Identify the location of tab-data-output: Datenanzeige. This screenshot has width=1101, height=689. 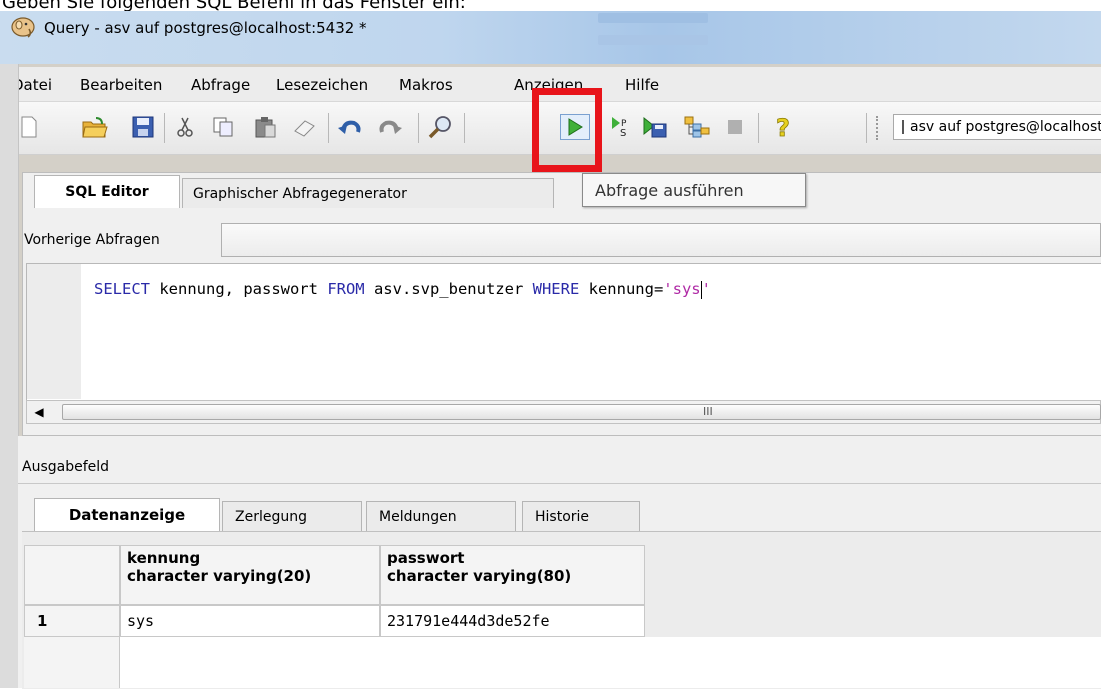
(127, 514).